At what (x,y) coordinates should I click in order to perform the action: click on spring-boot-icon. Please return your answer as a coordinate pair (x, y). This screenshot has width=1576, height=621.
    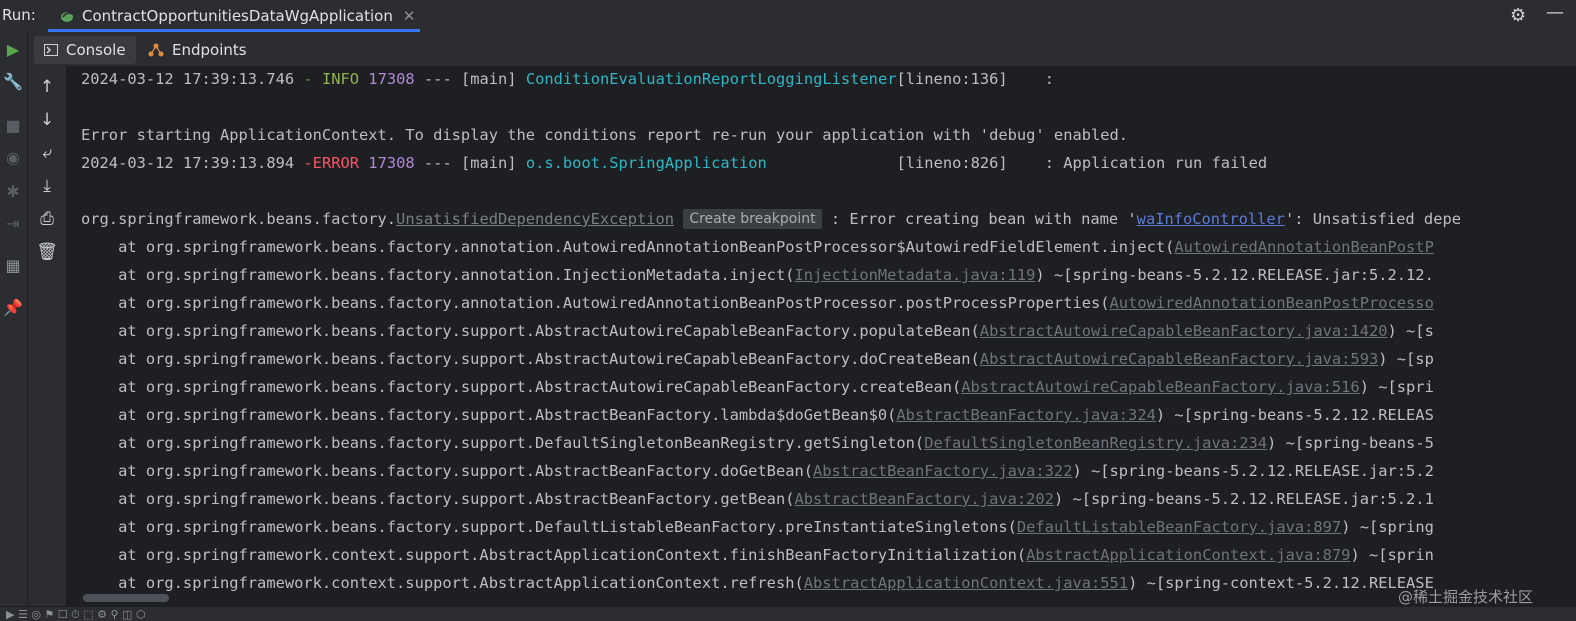
    Looking at the image, I should click on (67, 17).